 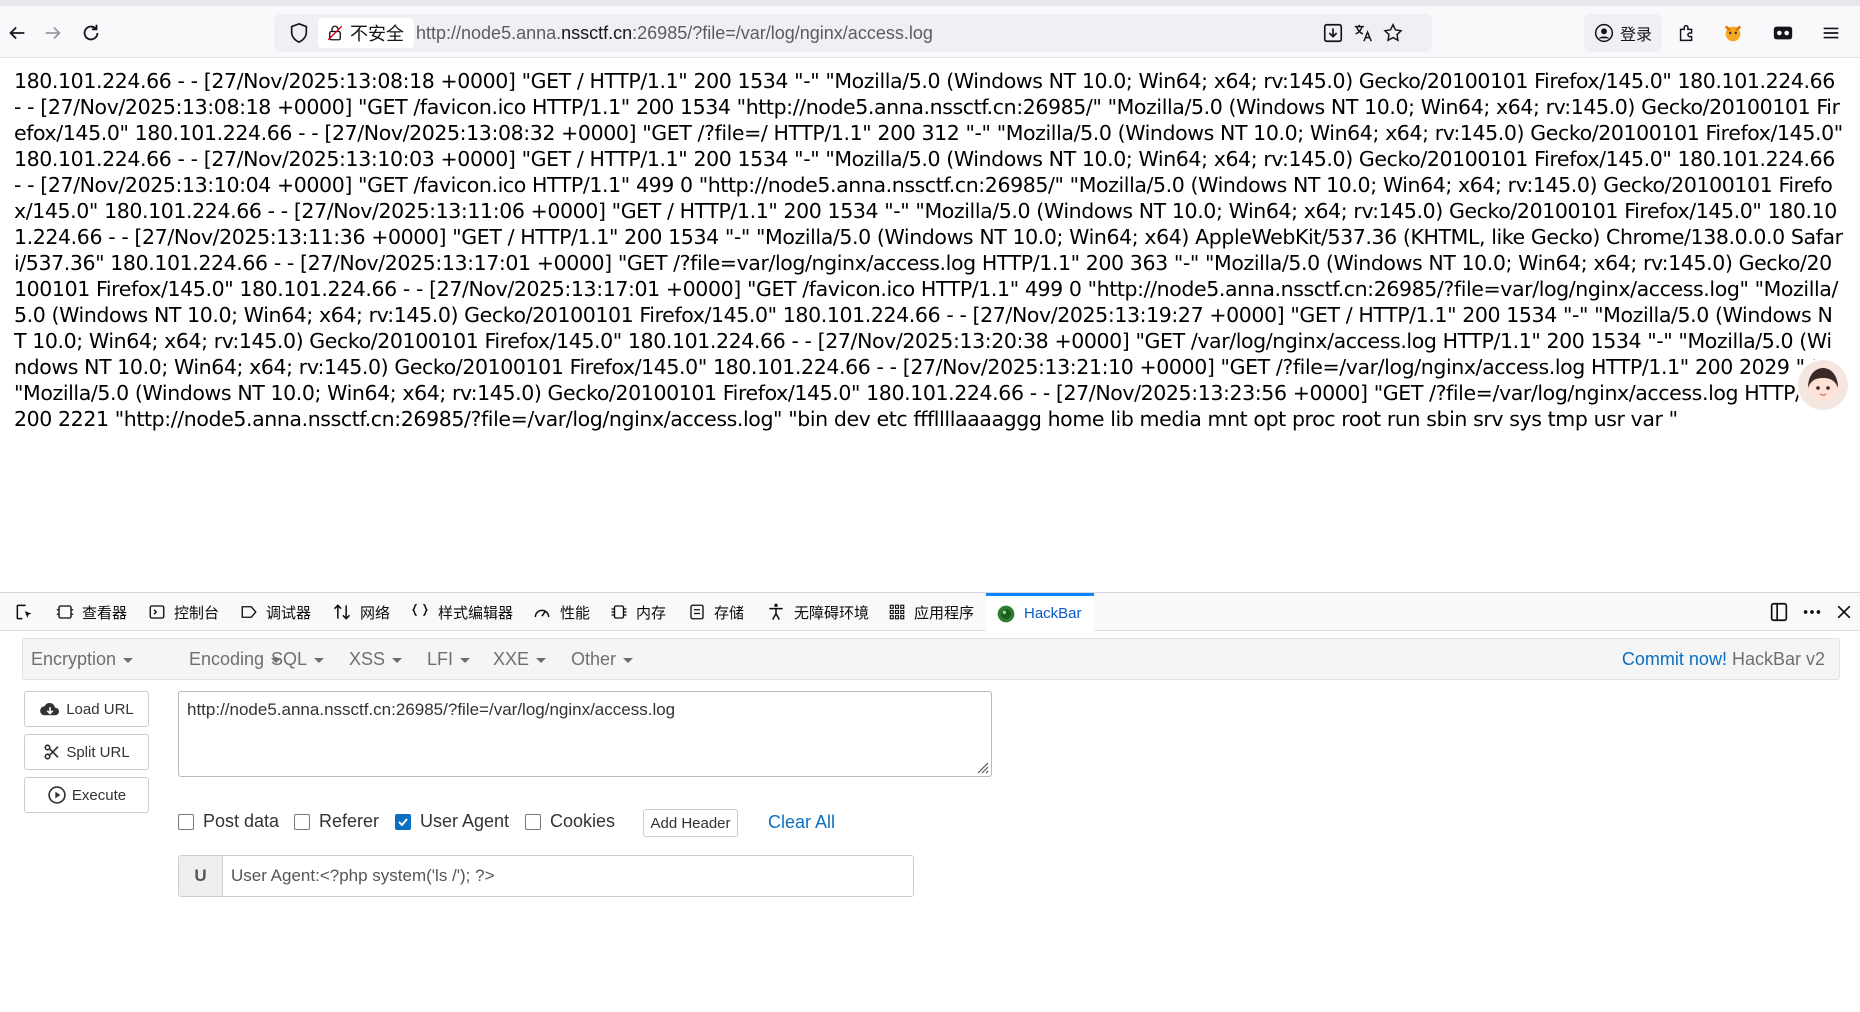 I want to click on split-url-label: Split URL, so click(x=98, y=752).